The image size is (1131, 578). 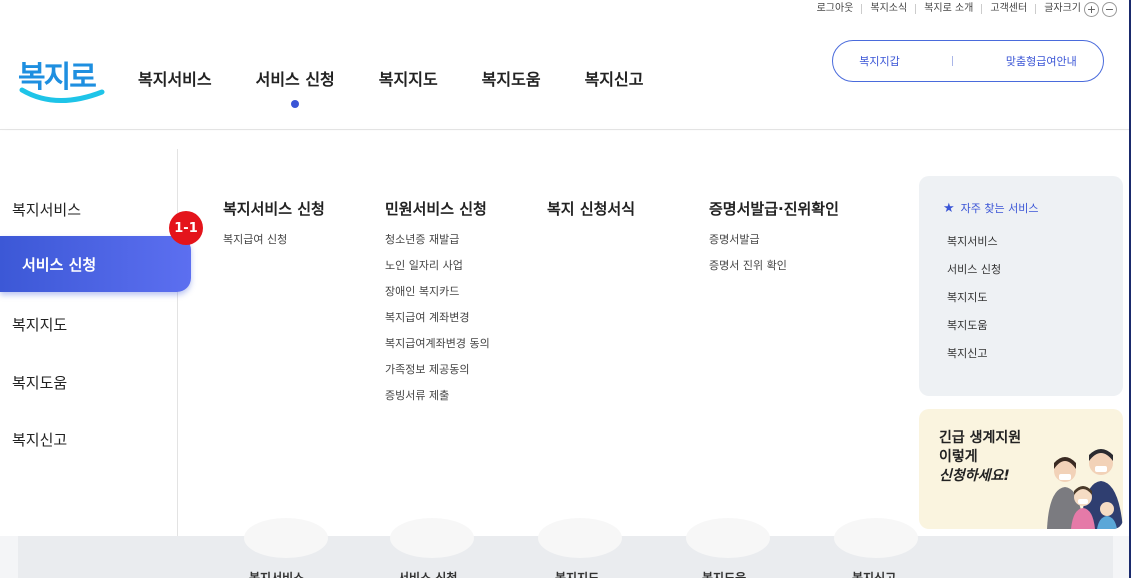 I want to click on menu-link: 복지급여 신청, so click(x=274, y=246).